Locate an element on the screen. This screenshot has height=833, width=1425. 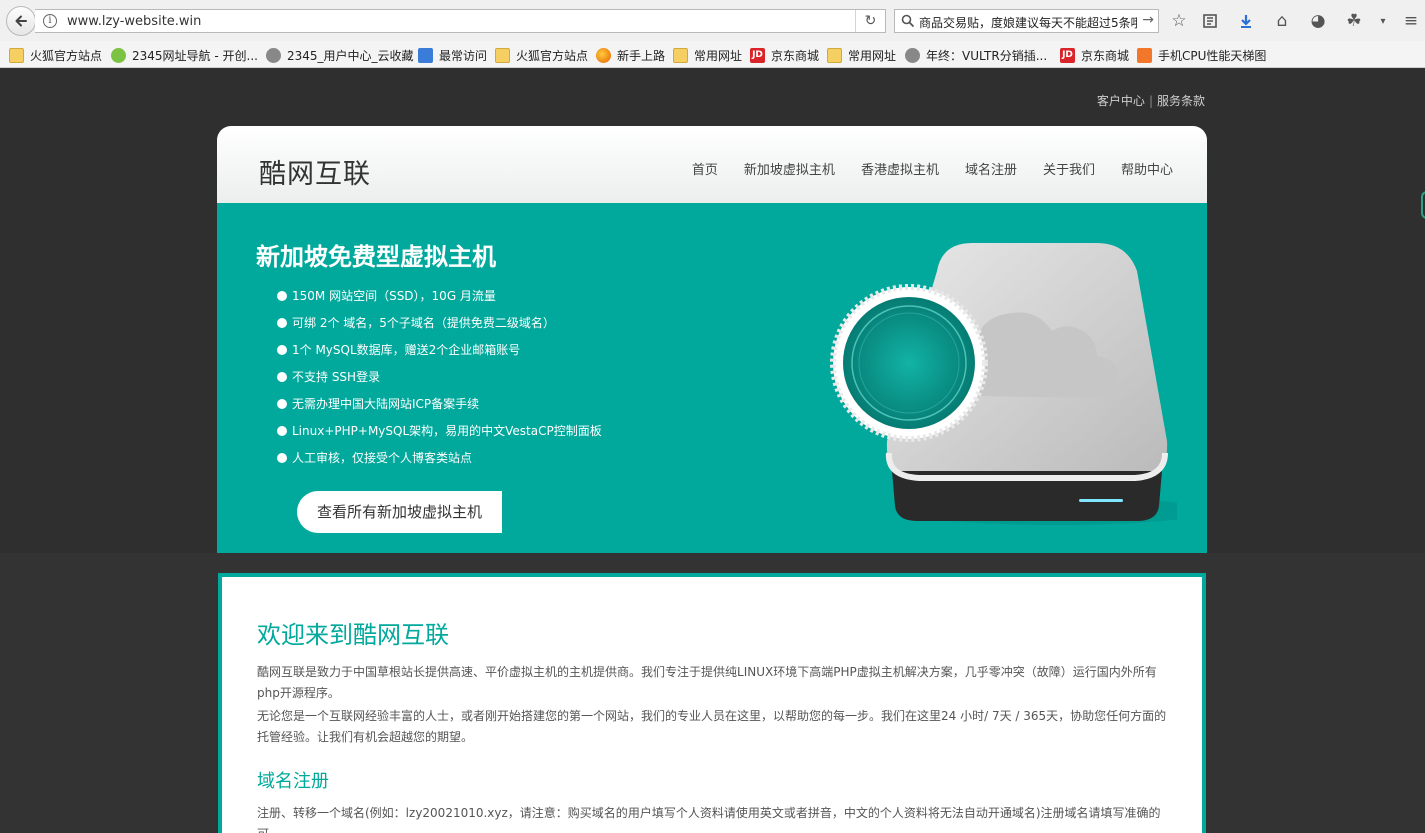
bookmark-item: 手机CPU性能天梯图 is located at coordinates (1201, 55).